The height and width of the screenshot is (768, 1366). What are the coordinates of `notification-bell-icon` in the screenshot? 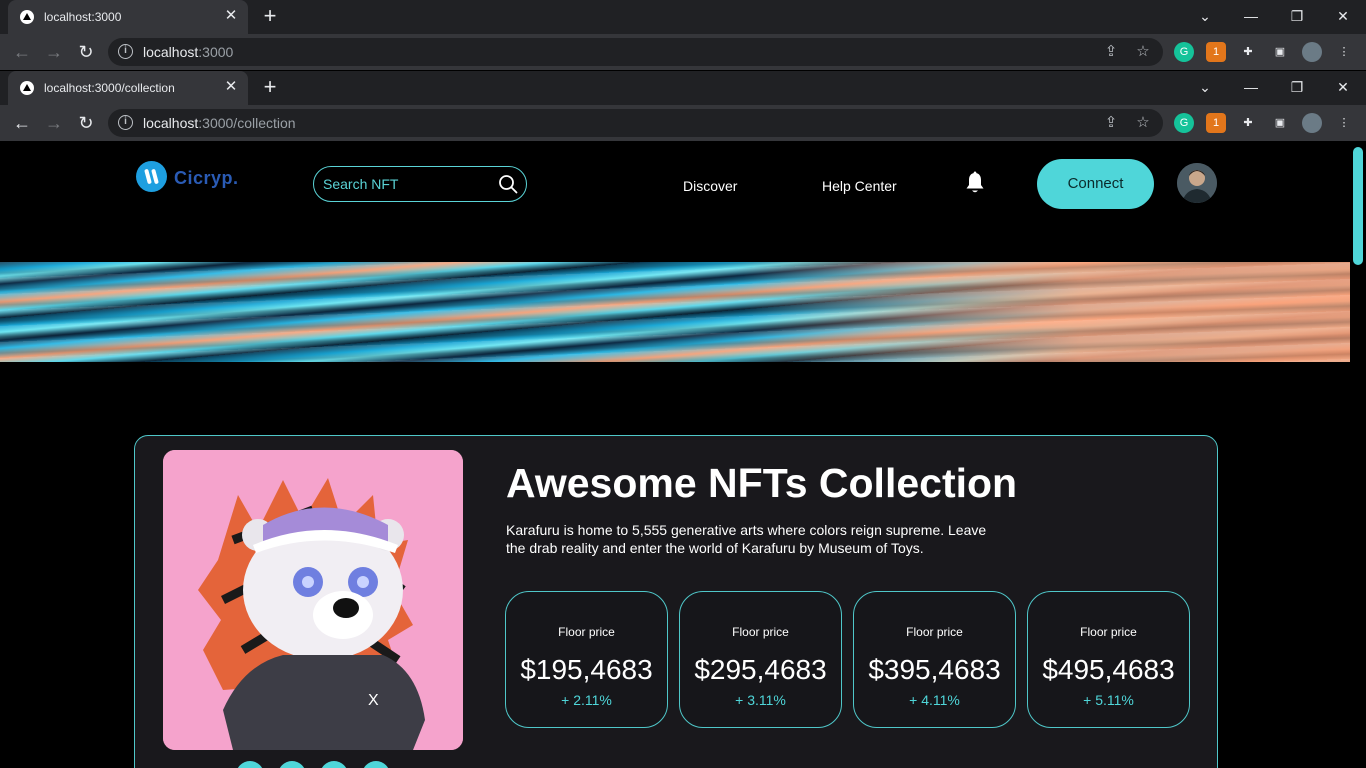 It's located at (975, 183).